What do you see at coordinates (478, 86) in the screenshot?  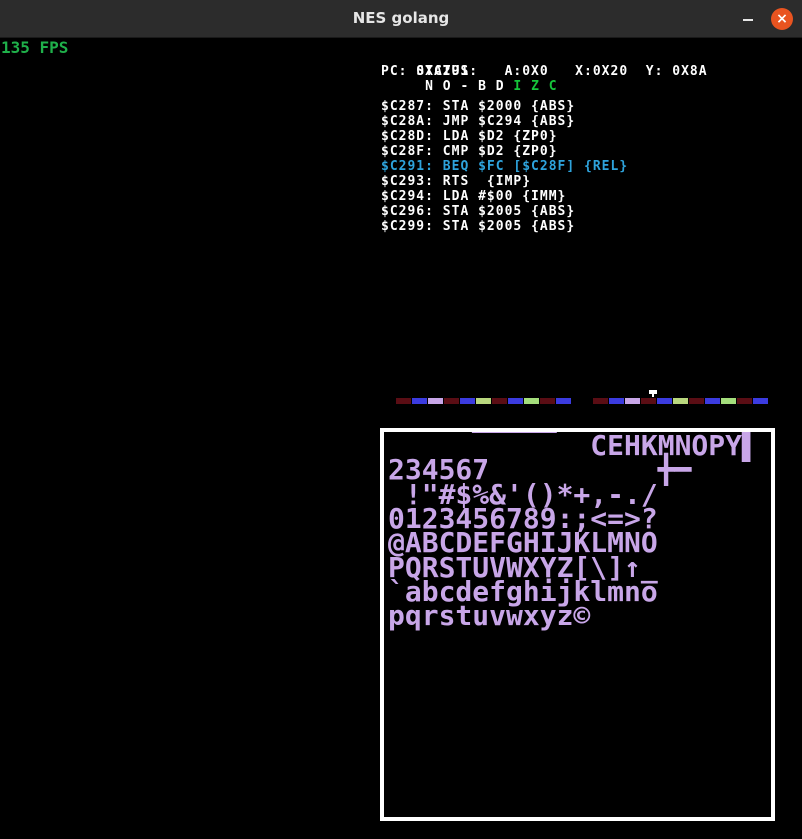 I see `status-flag: B` at bounding box center [478, 86].